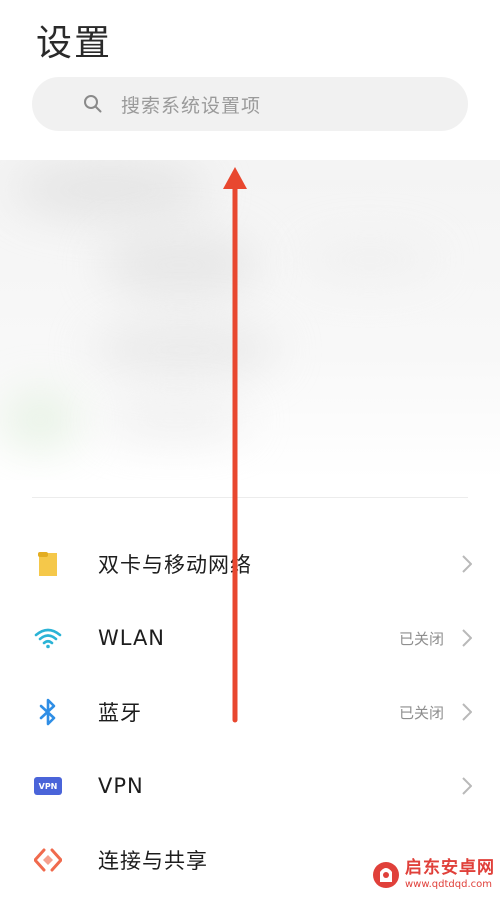  Describe the element at coordinates (250, 638) in the screenshot. I see `settings-item-wlan: WLAN 已关闭` at that location.